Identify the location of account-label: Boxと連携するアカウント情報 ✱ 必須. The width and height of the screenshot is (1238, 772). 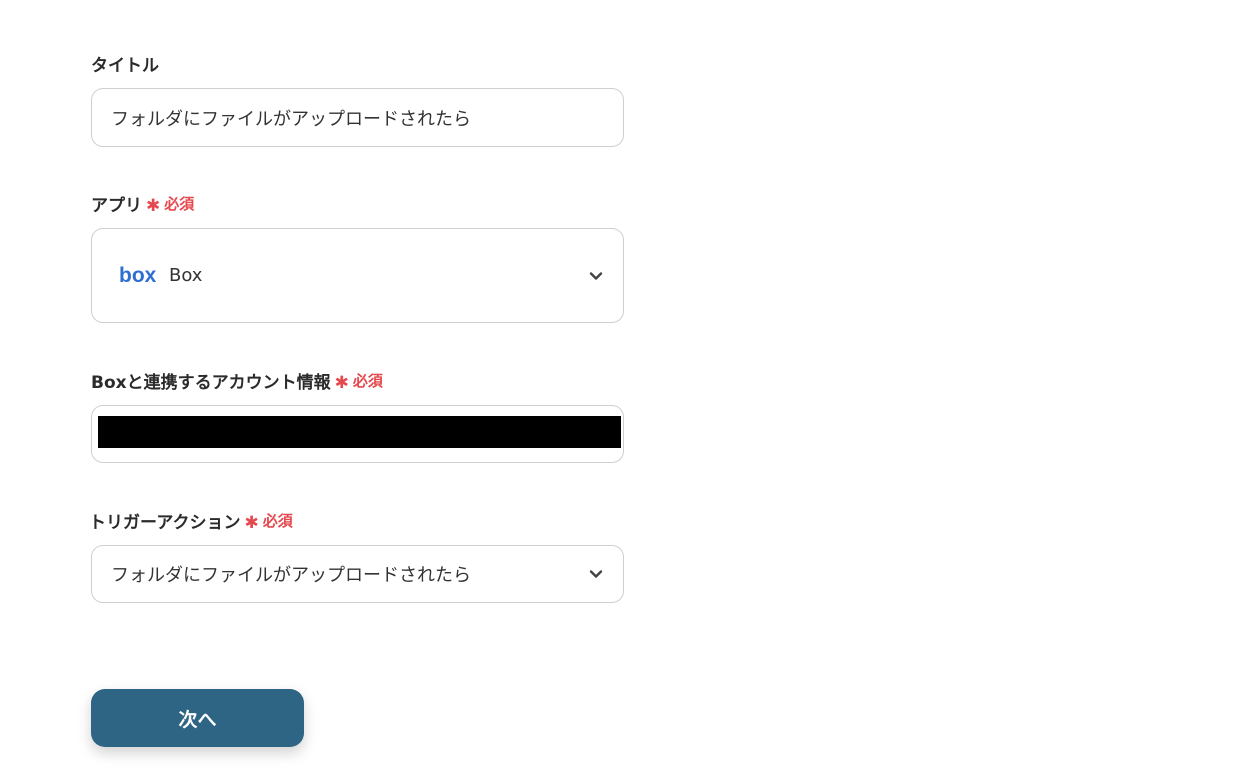
(237, 380).